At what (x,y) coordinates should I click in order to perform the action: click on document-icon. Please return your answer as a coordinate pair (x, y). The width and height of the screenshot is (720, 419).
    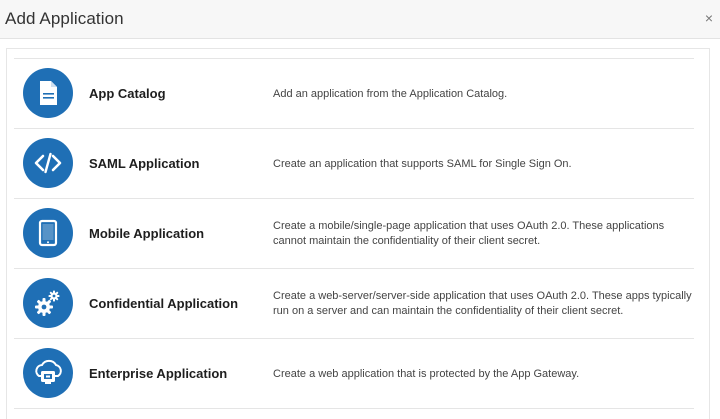
    Looking at the image, I should click on (48, 93).